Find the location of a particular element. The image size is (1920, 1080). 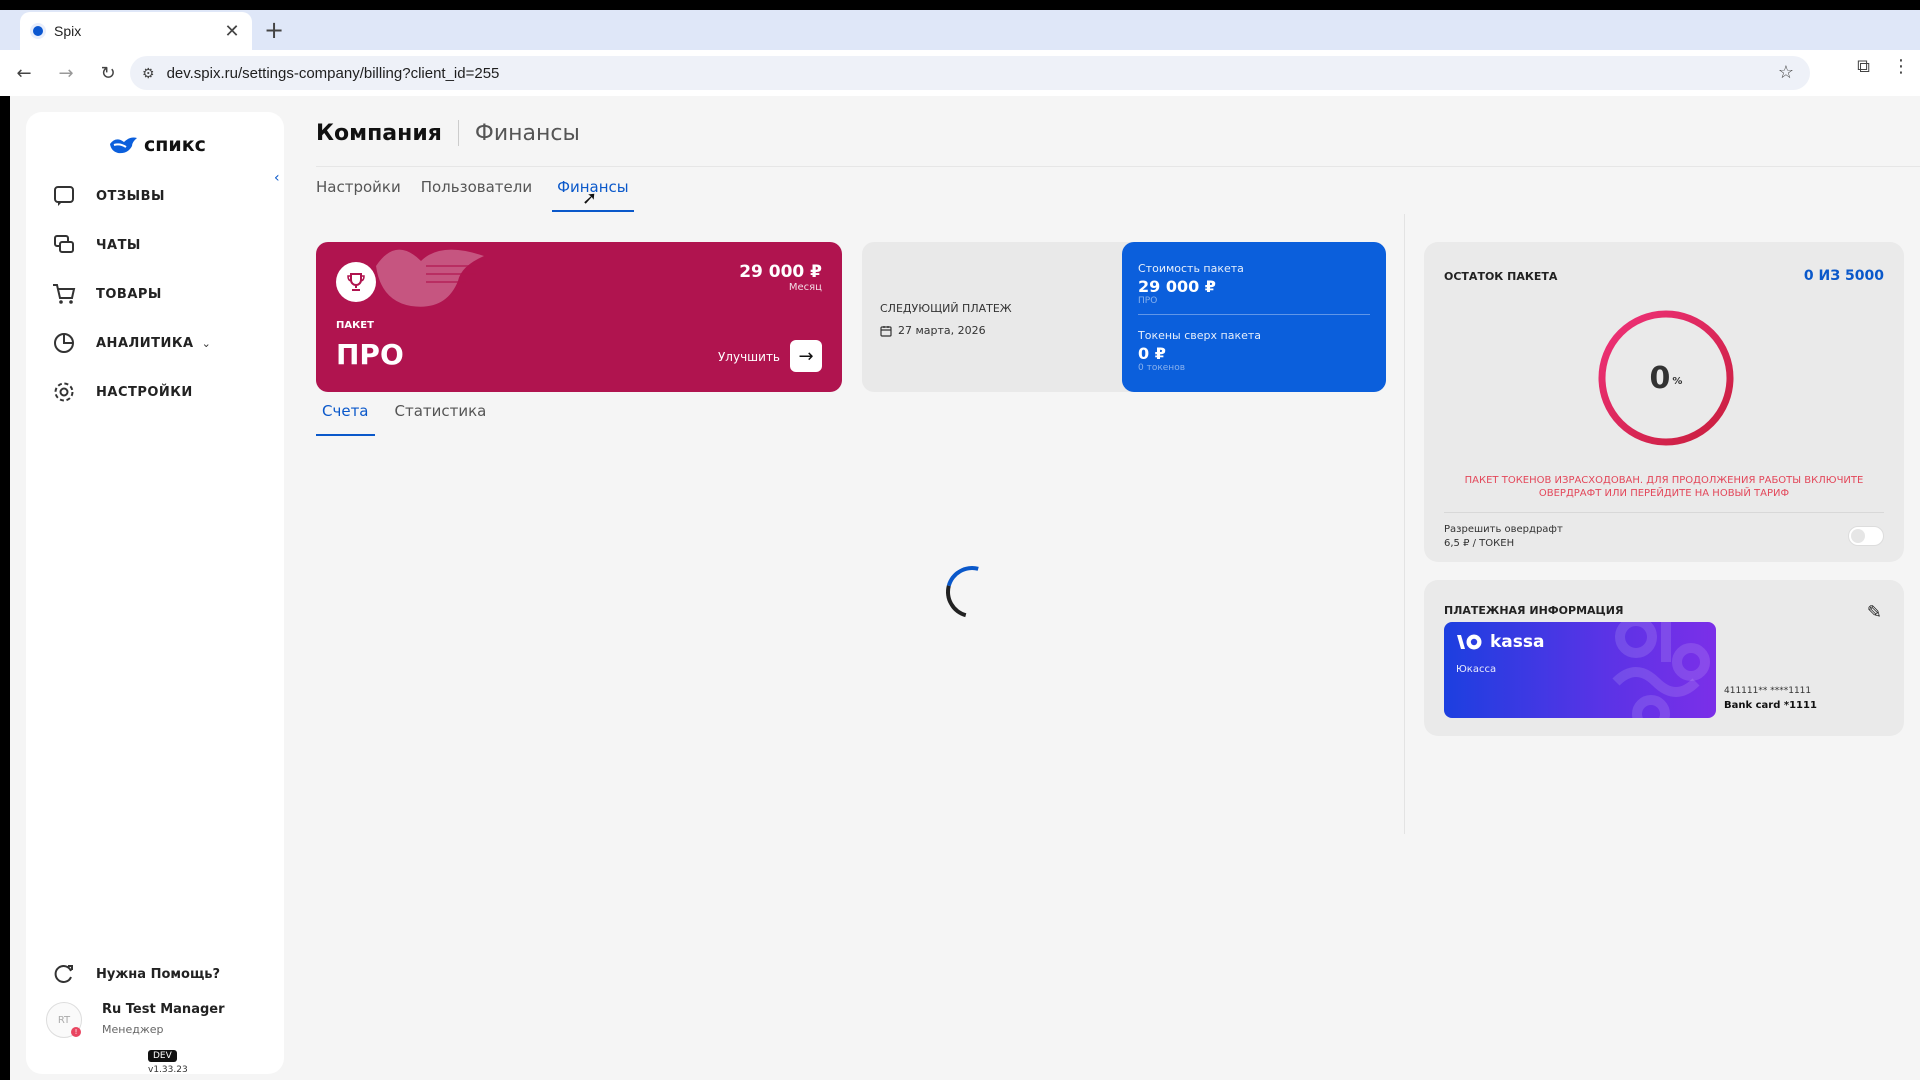

user-profile: RT ! Ru Test Manager Менеджер is located at coordinates (135, 1020).